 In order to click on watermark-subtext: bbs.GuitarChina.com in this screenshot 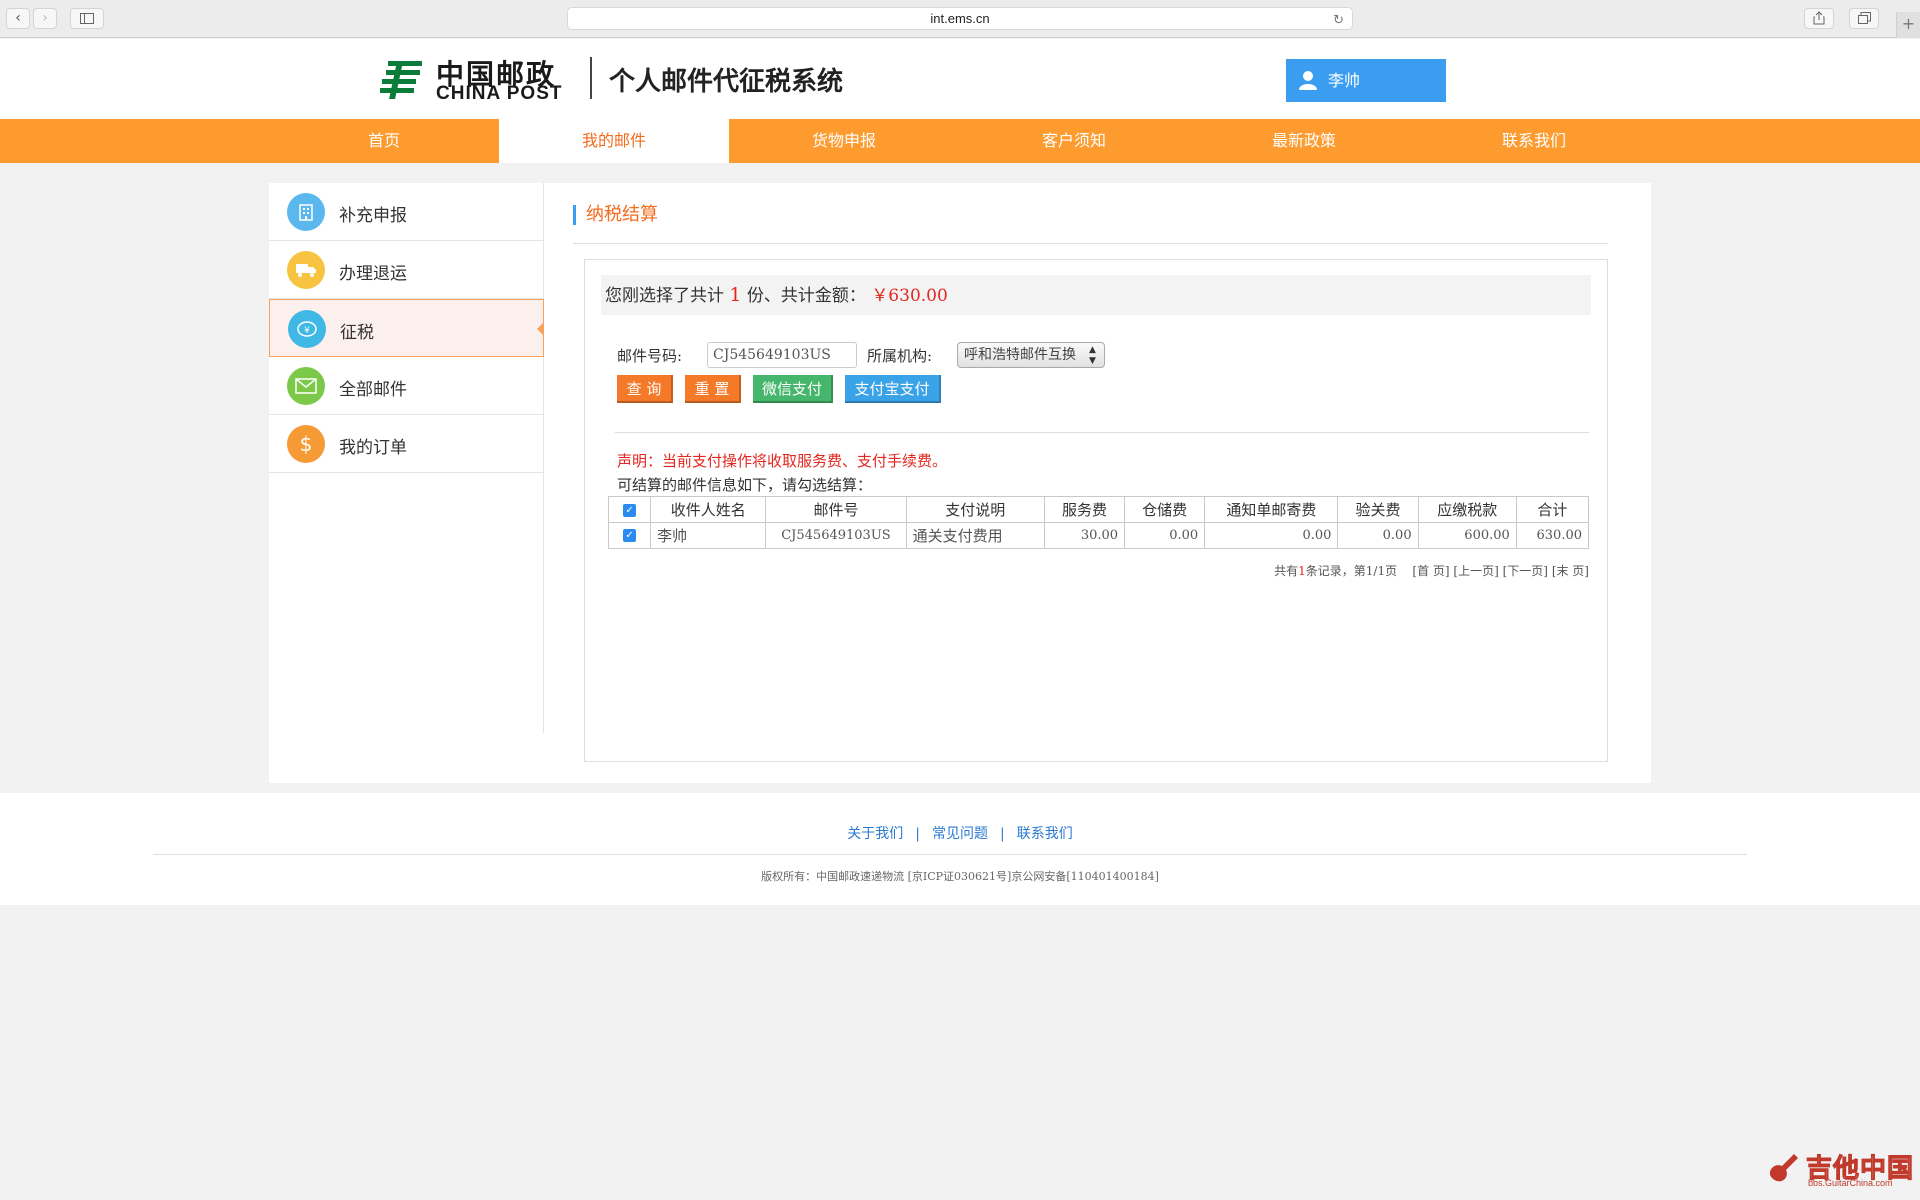, I will do `click(1850, 1183)`.